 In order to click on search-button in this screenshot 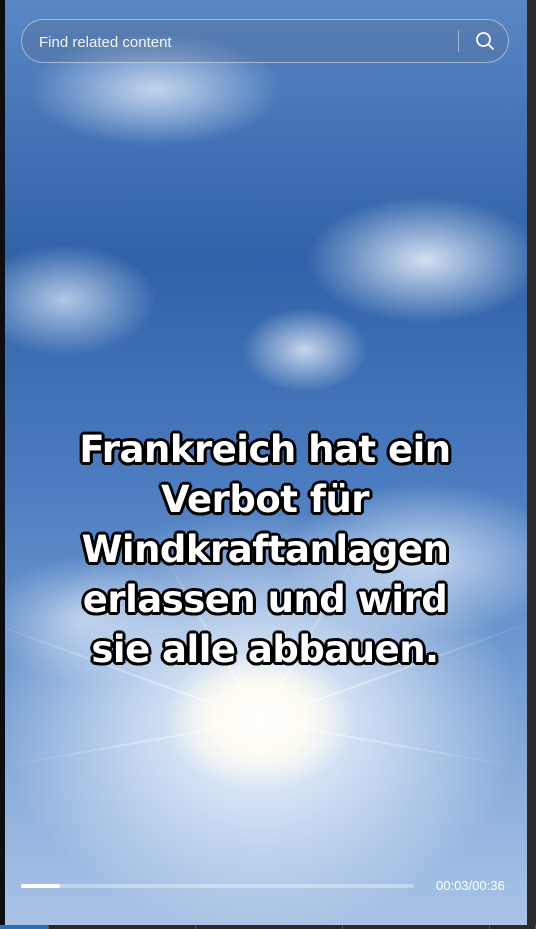, I will do `click(485, 41)`.